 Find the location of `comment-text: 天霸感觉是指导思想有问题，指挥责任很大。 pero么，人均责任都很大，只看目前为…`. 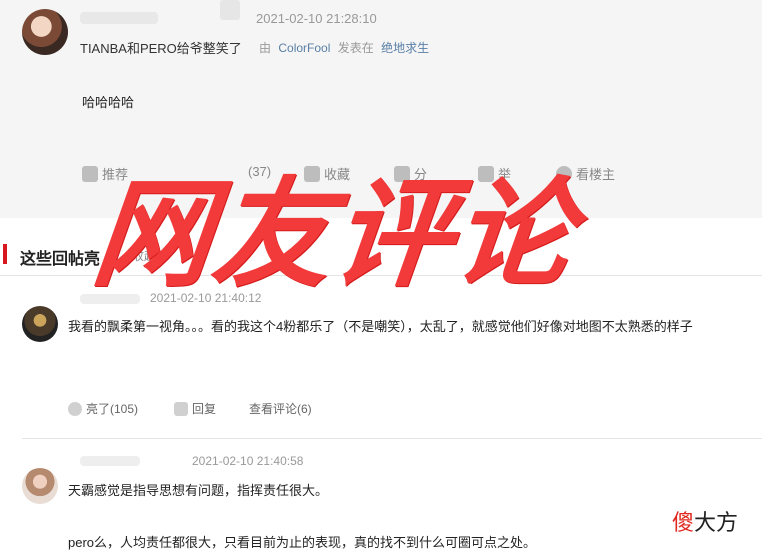

comment-text: 天霸感觉是指导思想有问题，指挥责任很大。 pero么，人均责任都很大，只看目前为… is located at coordinates (408, 517).